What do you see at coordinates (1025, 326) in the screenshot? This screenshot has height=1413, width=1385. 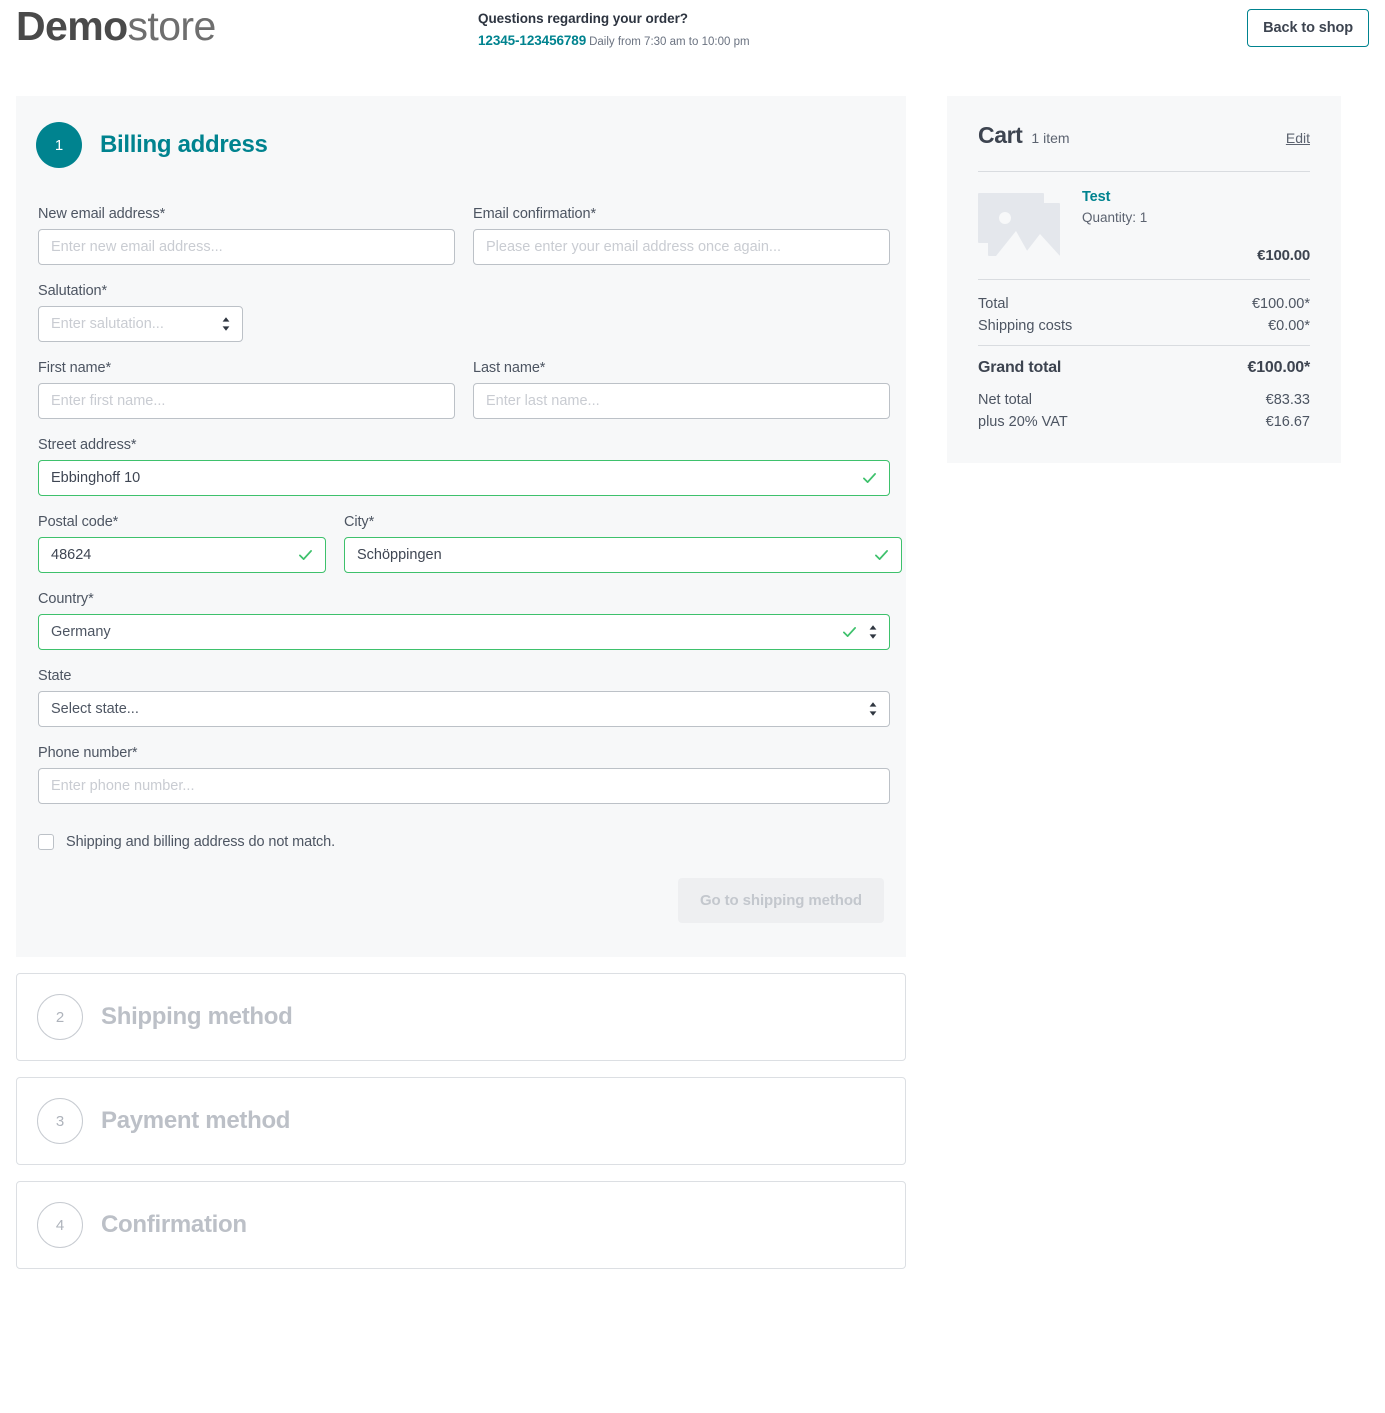 I see `summary-label-shipping: Shipping costs` at bounding box center [1025, 326].